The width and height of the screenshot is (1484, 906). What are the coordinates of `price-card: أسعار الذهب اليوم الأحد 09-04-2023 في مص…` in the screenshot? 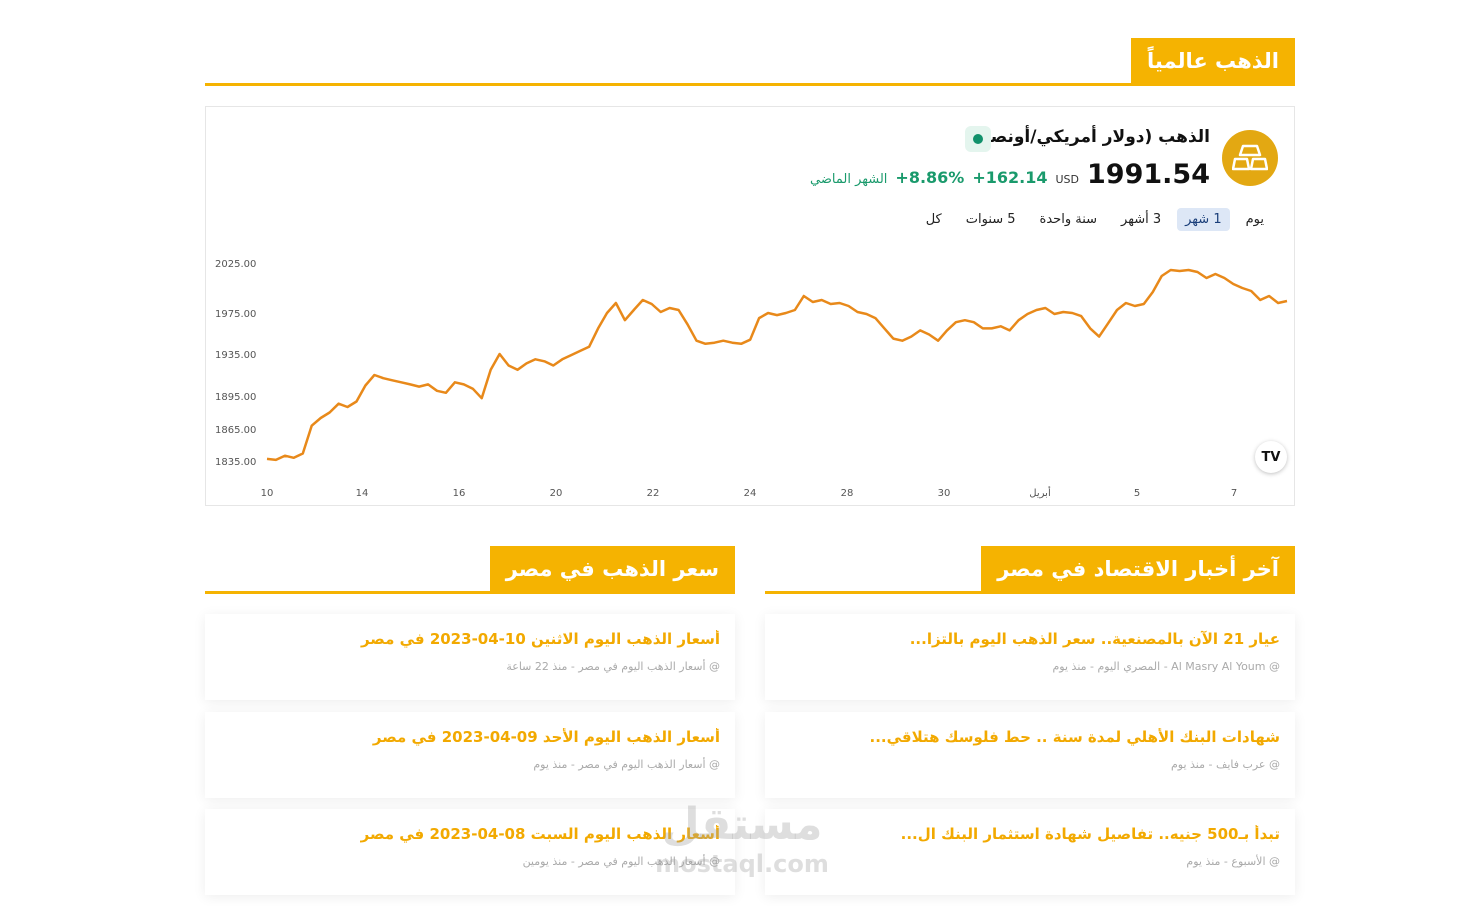 It's located at (470, 755).